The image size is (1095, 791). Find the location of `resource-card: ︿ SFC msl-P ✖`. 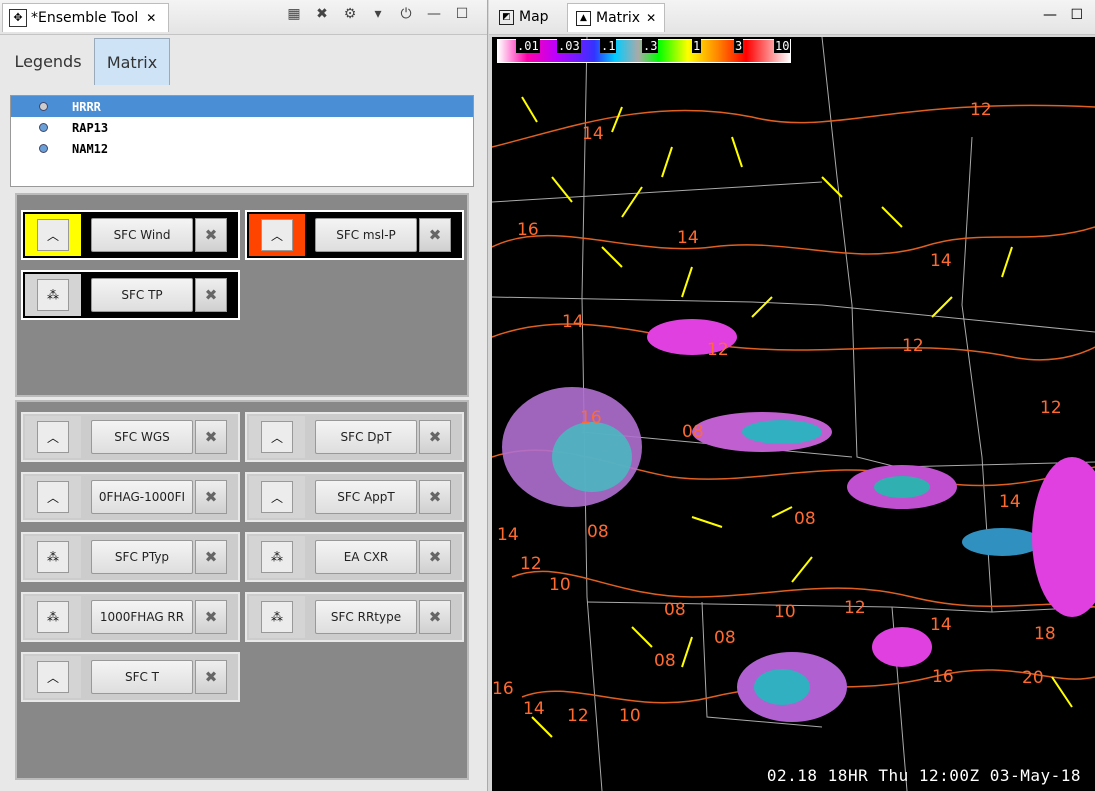

resource-card: ︿ SFC msl-P ✖ is located at coordinates (354, 235).